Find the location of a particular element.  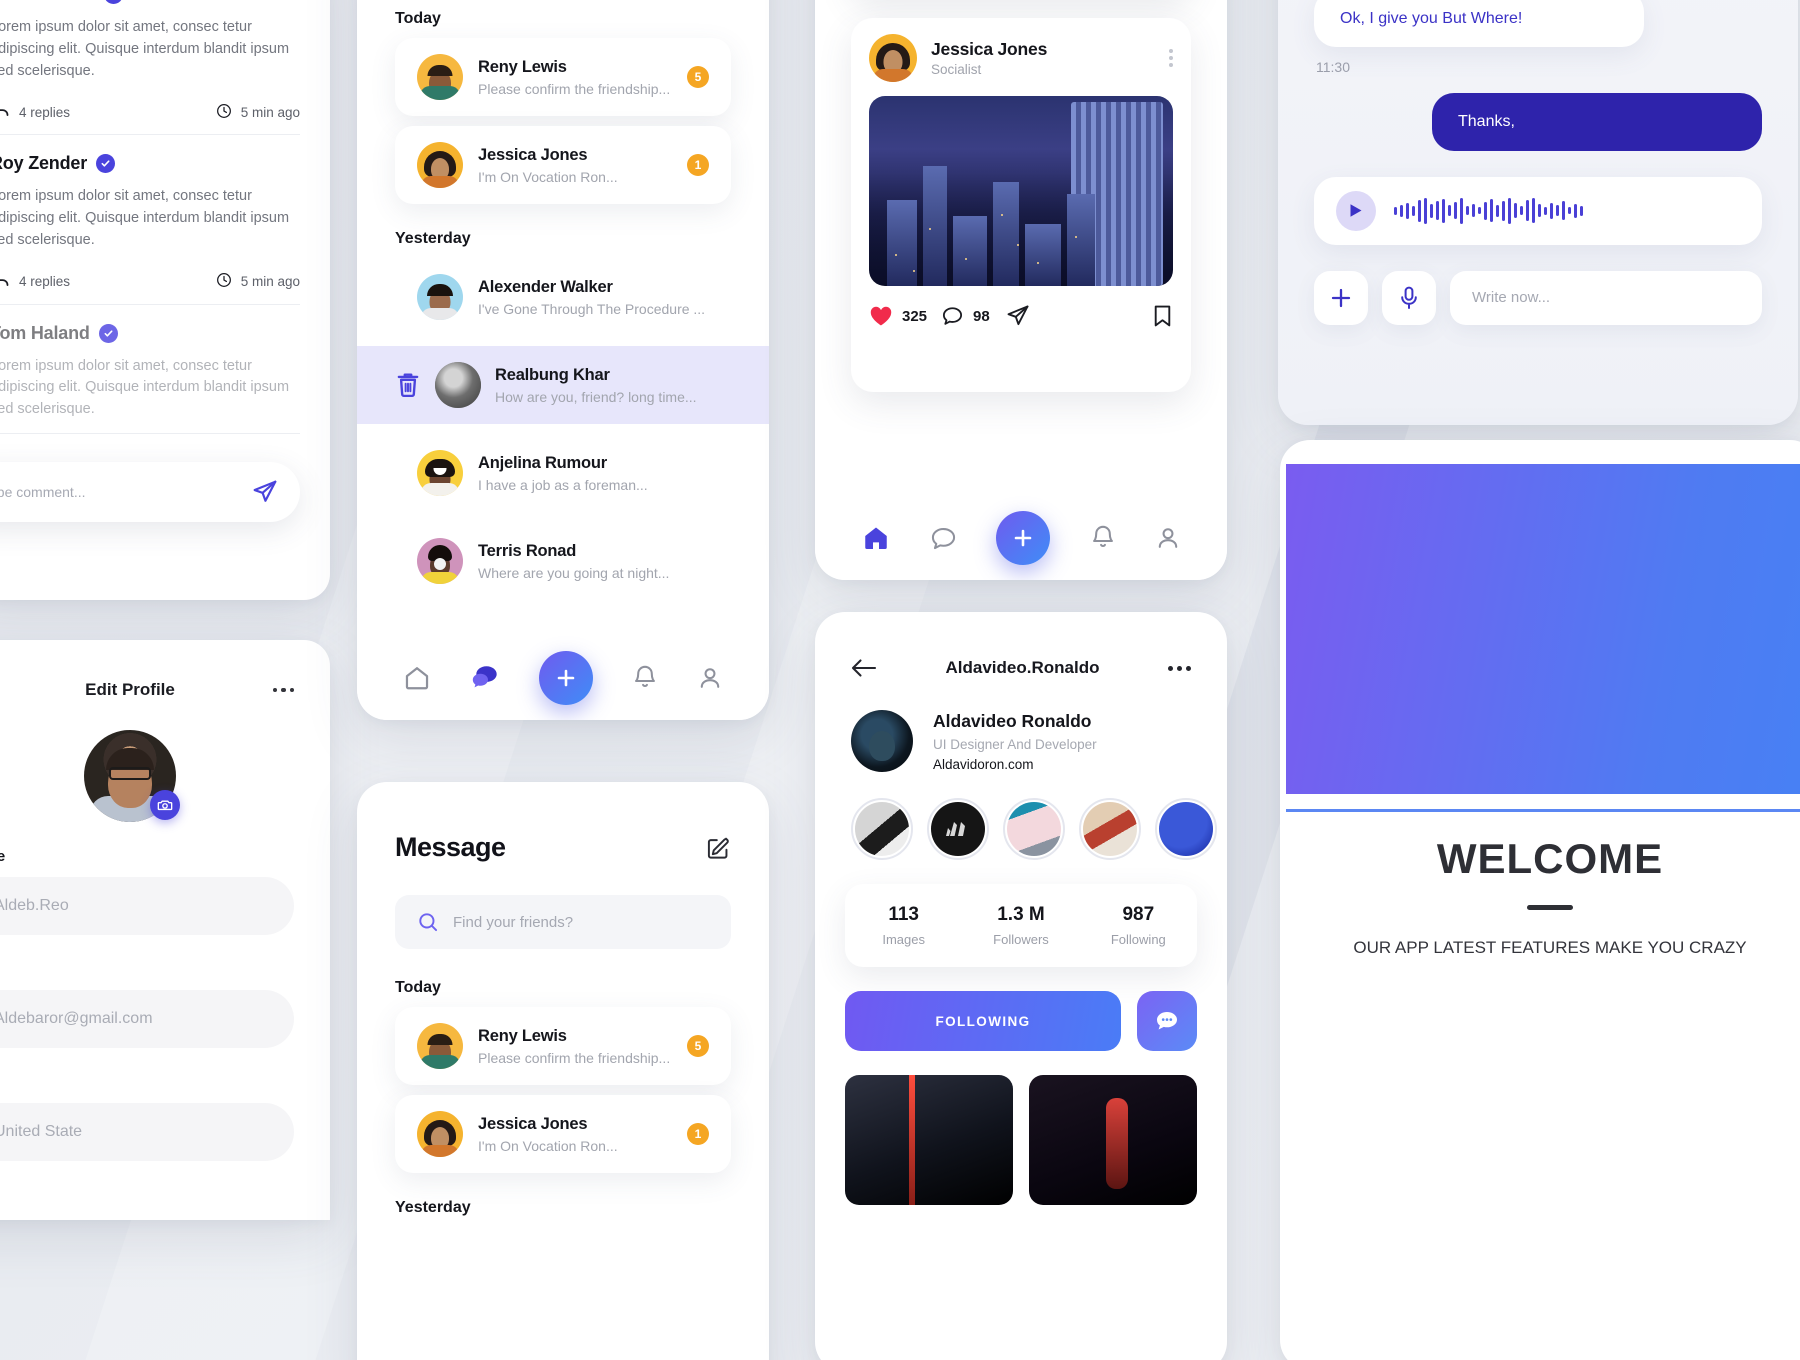

search-input: Find your friends? is located at coordinates (563, 922).